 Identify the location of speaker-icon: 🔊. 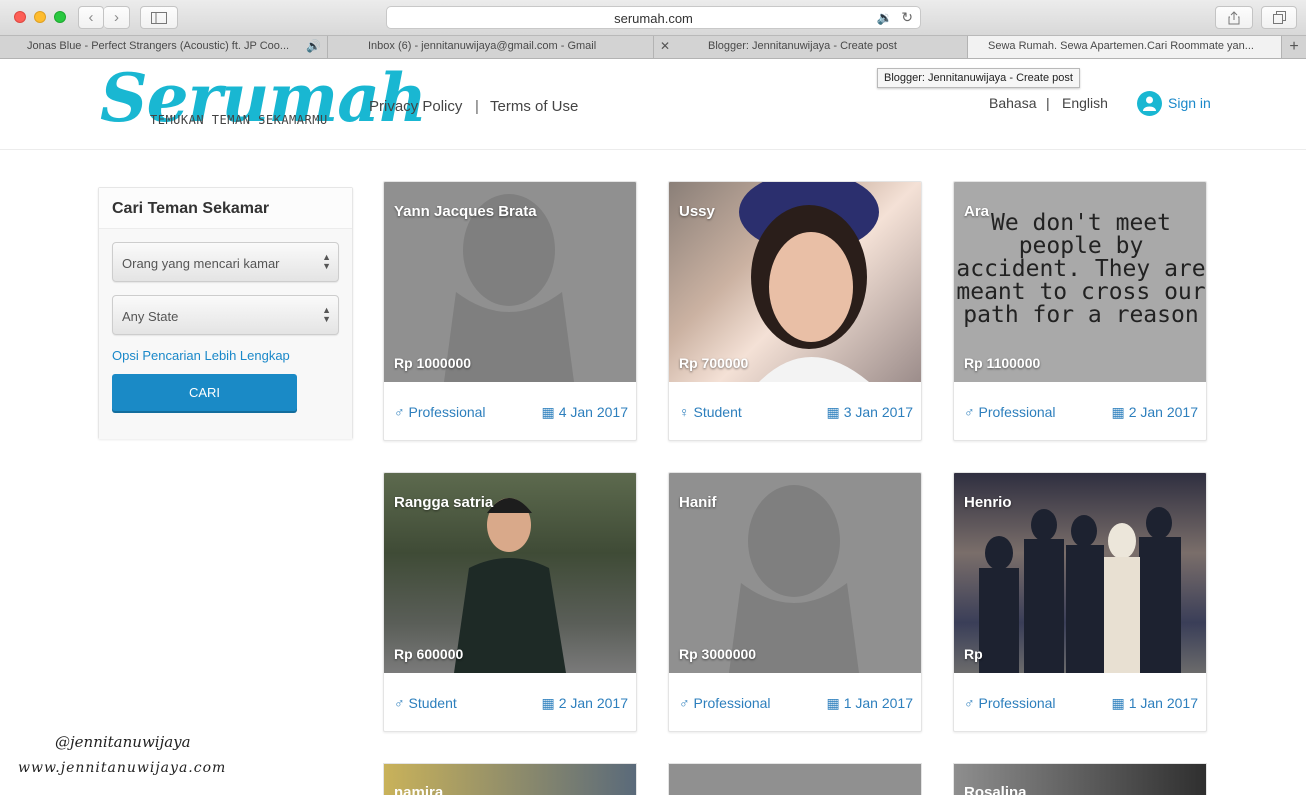
(313, 46).